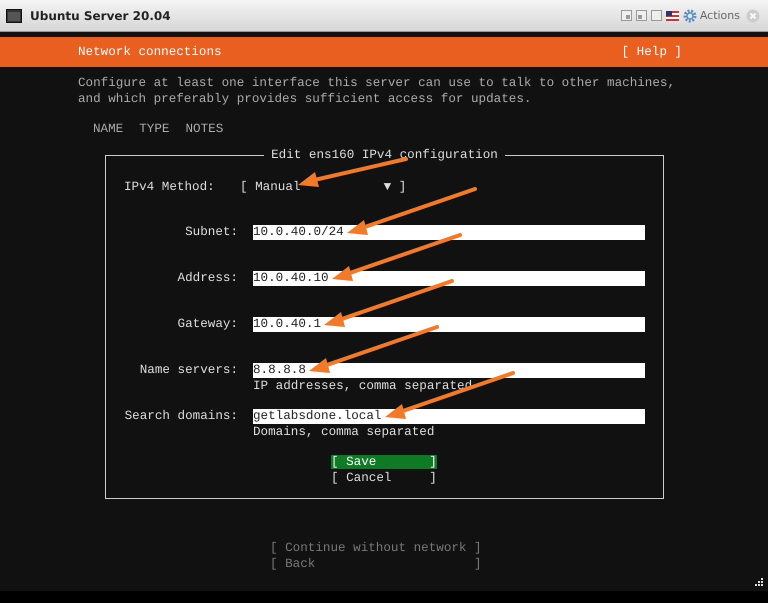 Image resolution: width=768 pixels, height=603 pixels. Describe the element at coordinates (181, 416) in the screenshot. I see `field-label: Search domains:` at that location.